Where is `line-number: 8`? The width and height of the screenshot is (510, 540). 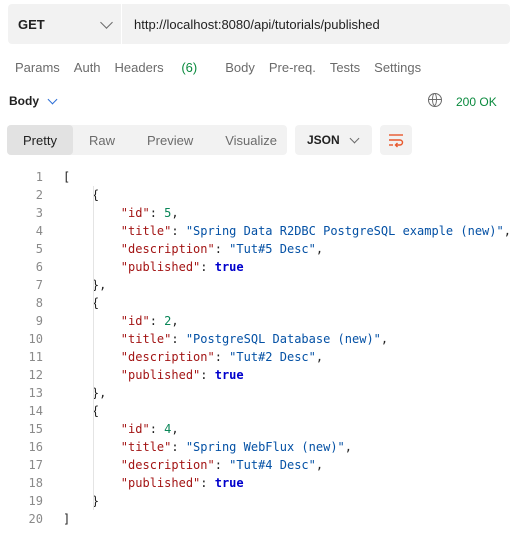
line-number: 8 is located at coordinates (39, 303).